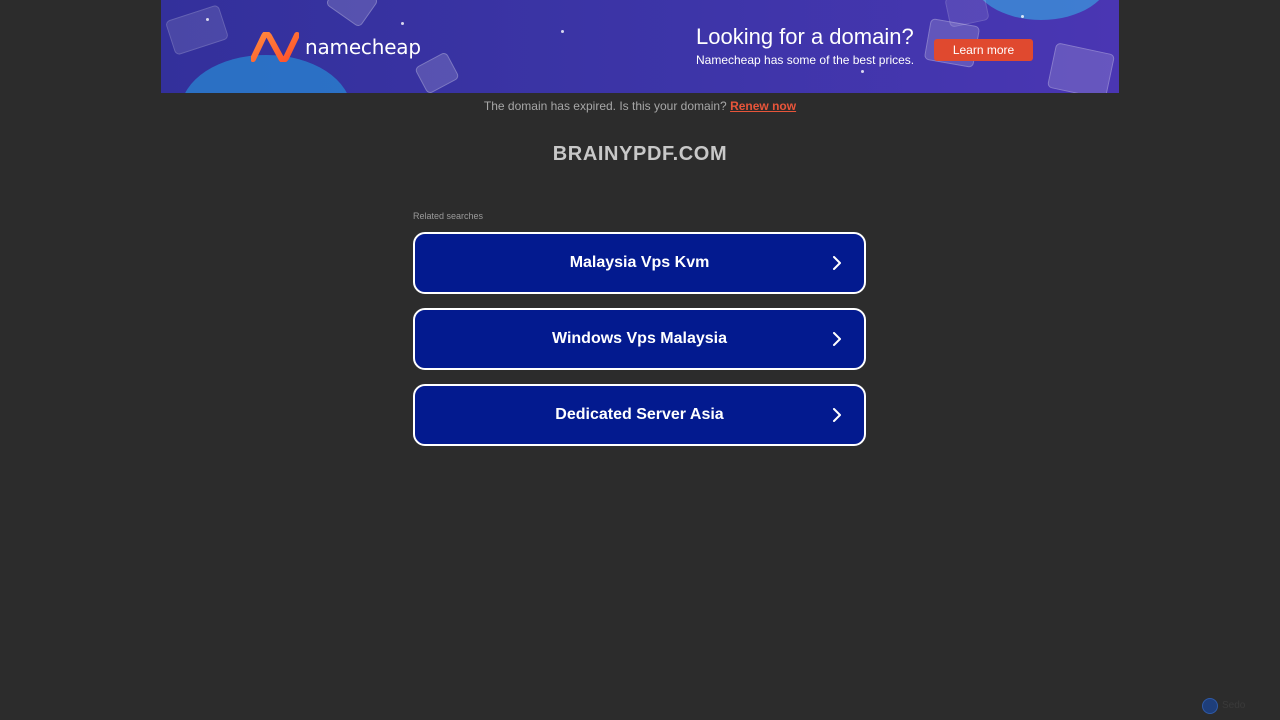 This screenshot has width=1280, height=720. I want to click on related-search-label: Windows Vps Malaysia, so click(639, 338).